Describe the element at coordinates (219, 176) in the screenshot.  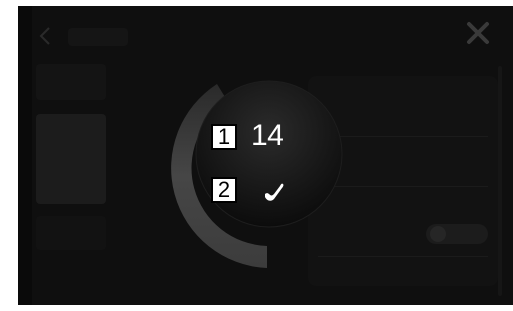
I see `level-arc` at that location.